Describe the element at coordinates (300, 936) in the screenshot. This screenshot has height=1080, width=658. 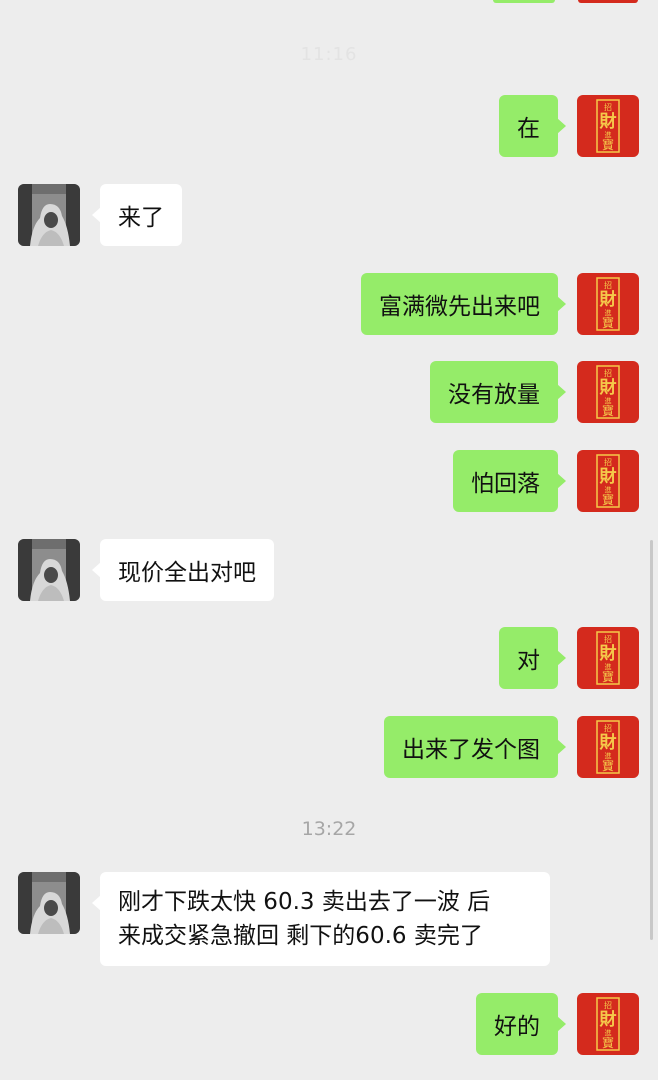
I see `message-line: 来成交紧急撤回 剩下的60.6 卖完了` at that location.